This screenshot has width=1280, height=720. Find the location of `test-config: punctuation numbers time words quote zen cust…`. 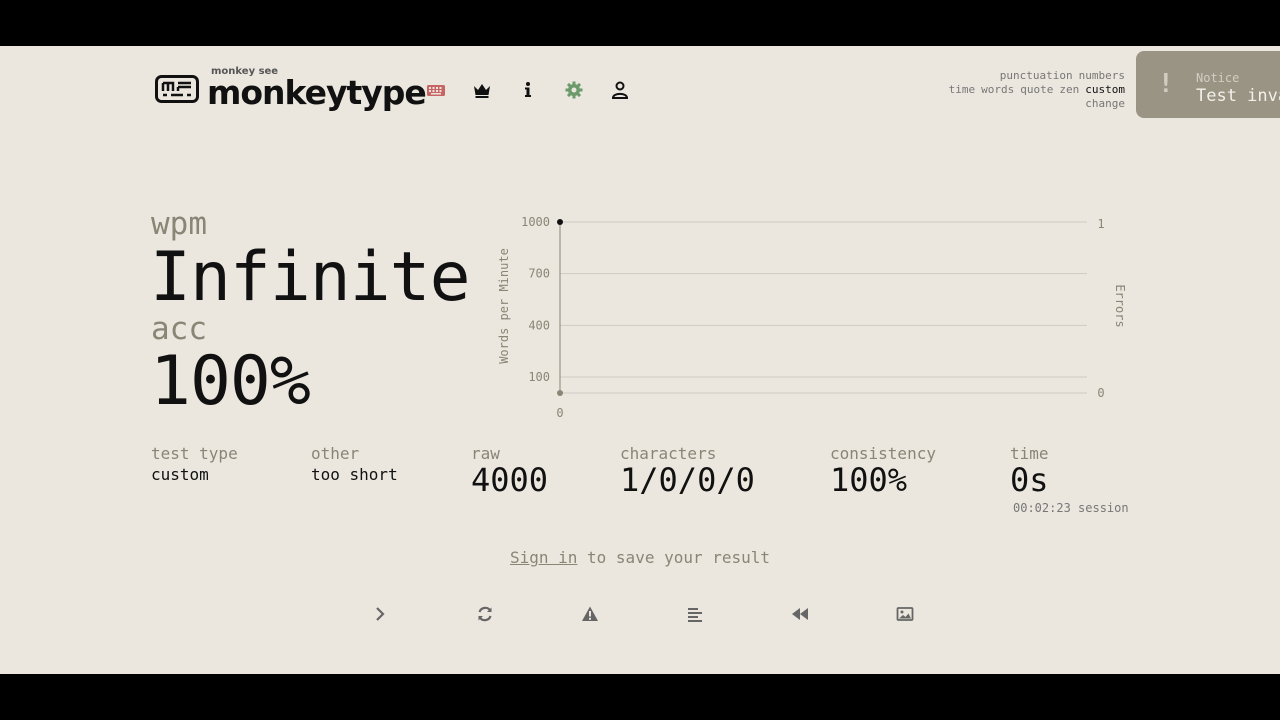

test-config: punctuation numbers time words quote zen cust… is located at coordinates (1034, 90).